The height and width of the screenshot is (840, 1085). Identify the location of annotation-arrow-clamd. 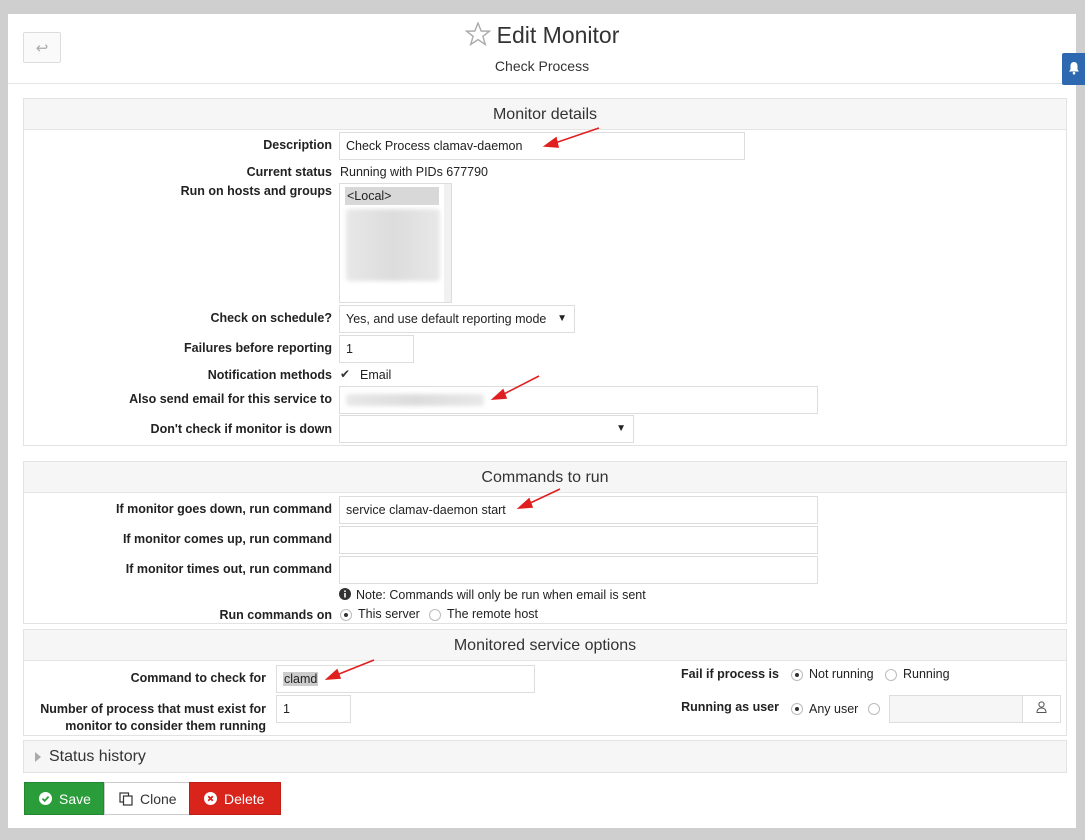
(354, 668).